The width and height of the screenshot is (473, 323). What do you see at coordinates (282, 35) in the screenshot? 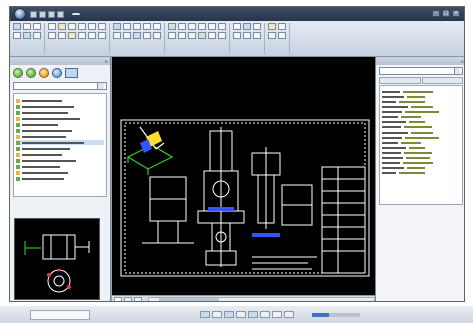
I see `select-icon` at bounding box center [282, 35].